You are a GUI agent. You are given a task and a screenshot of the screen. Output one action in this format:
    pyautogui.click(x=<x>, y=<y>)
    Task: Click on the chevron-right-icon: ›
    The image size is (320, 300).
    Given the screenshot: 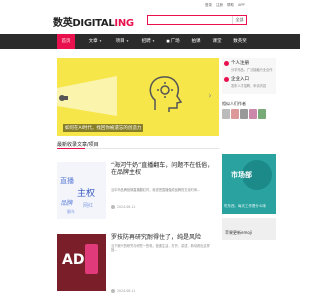 What is the action you would take?
    pyautogui.click(x=210, y=96)
    